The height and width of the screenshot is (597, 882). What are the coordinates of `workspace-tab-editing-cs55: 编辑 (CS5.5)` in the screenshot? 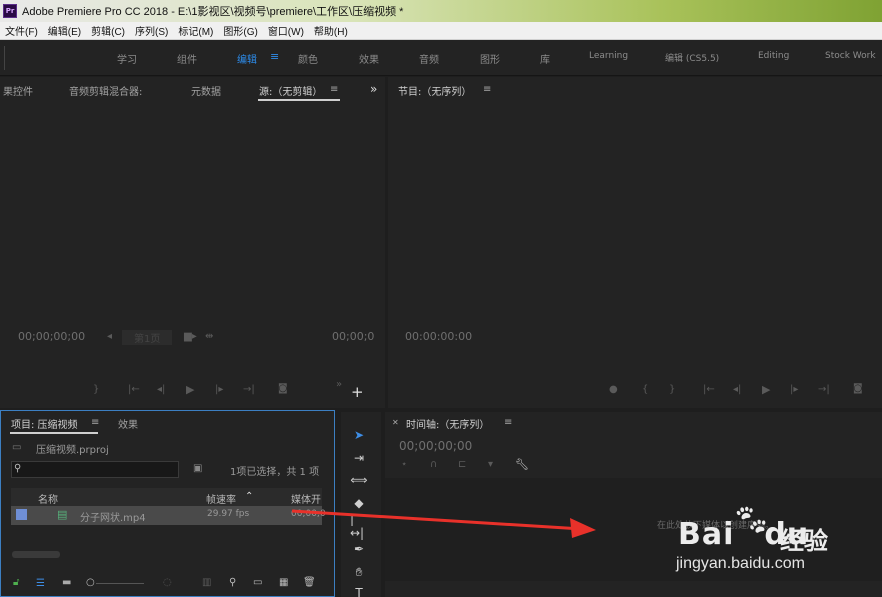 It's located at (692, 57).